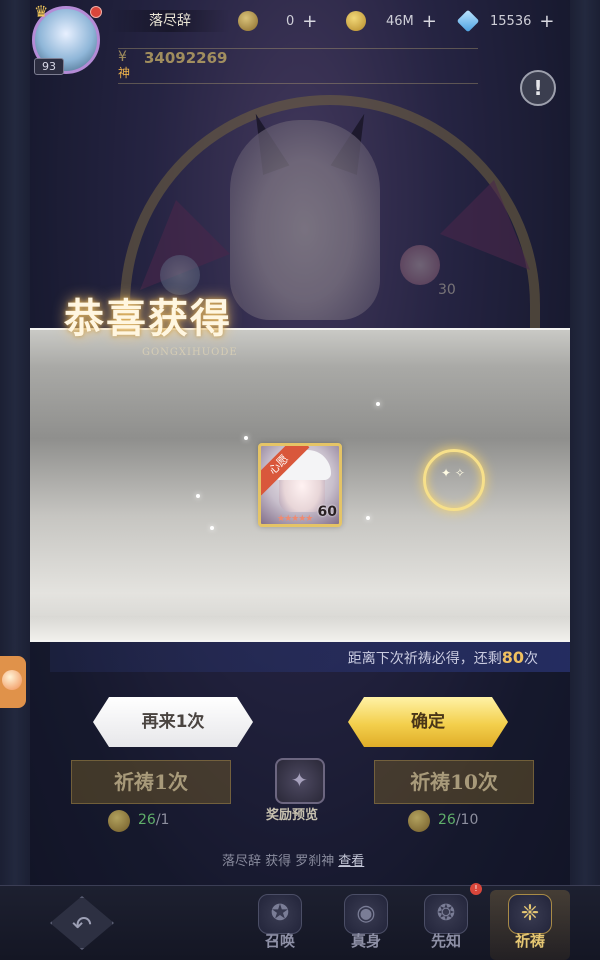 This screenshot has height=960, width=600. I want to click on hero-stars: ★★★★★, so click(295, 519).